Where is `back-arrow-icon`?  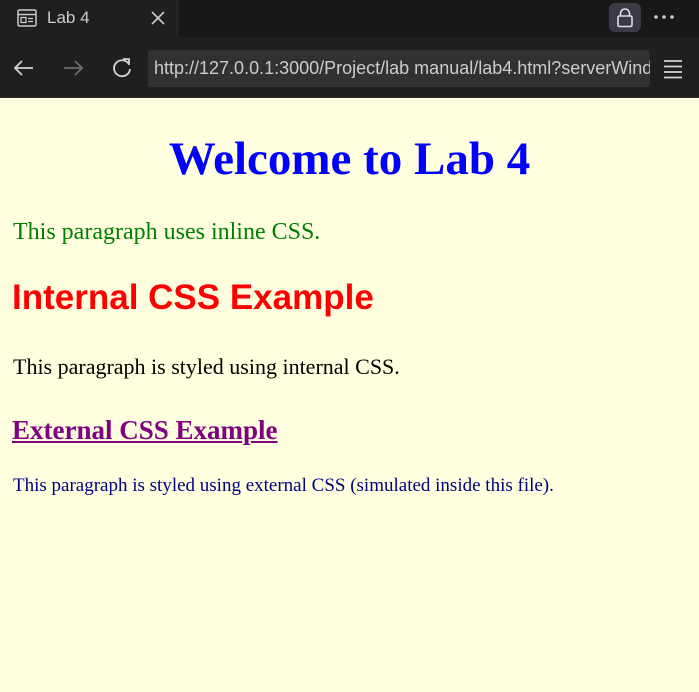
back-arrow-icon is located at coordinates (24, 68).